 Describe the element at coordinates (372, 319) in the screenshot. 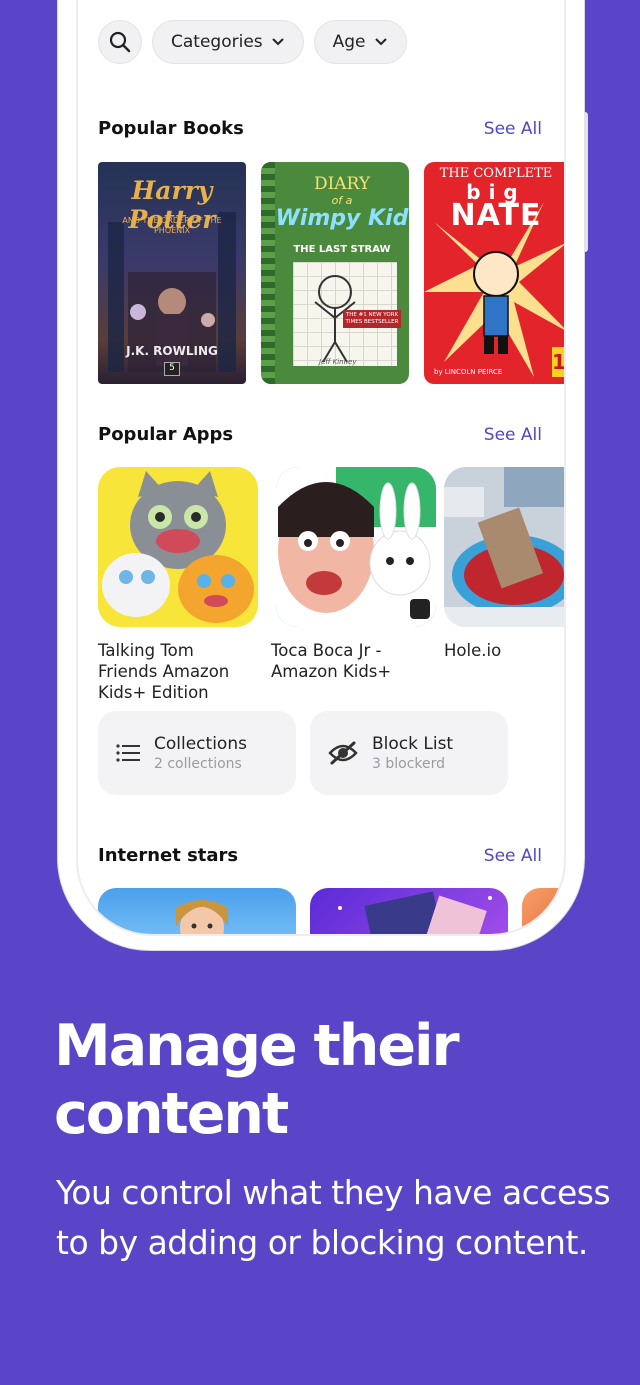

I see `book-badge: THE #1 NEW YORK TIMES BESTSELLER` at that location.